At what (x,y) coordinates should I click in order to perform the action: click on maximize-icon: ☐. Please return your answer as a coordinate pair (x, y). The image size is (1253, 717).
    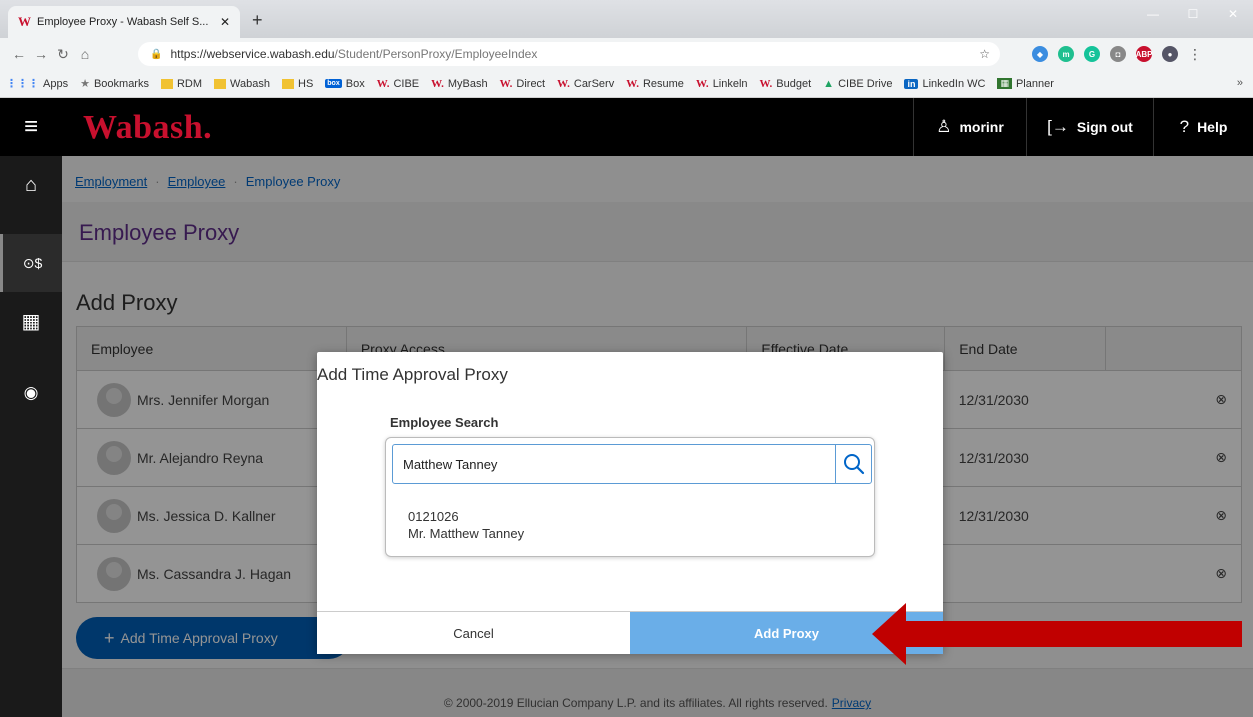
    Looking at the image, I should click on (1193, 14).